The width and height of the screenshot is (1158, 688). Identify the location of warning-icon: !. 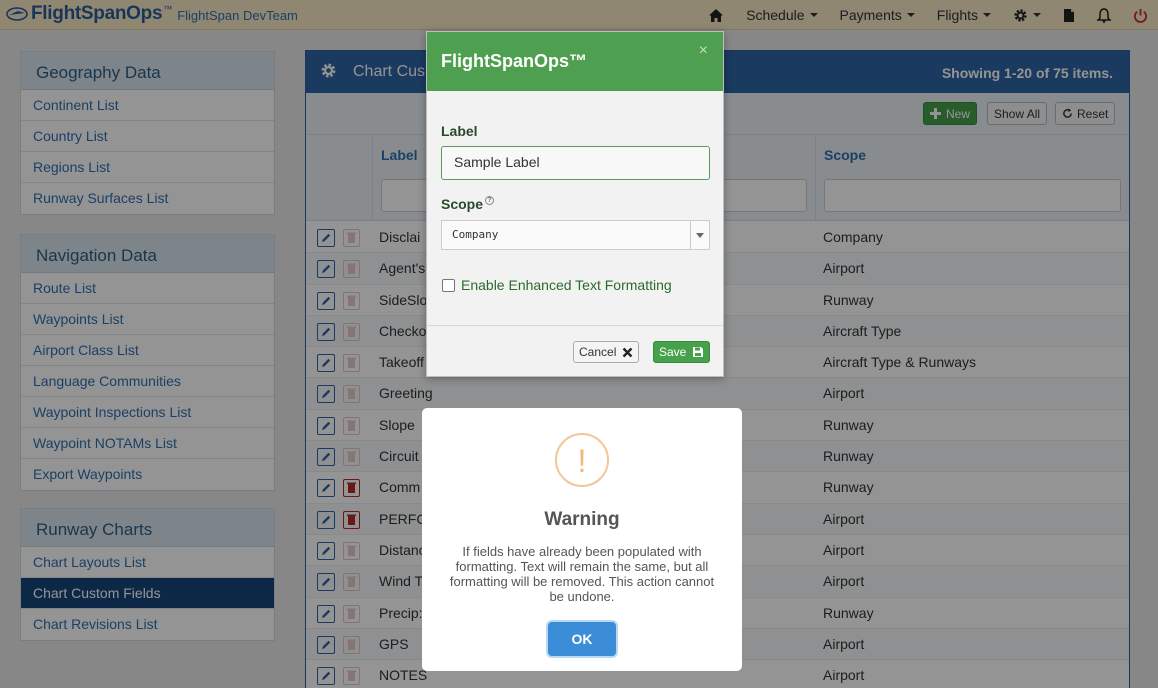
(582, 460).